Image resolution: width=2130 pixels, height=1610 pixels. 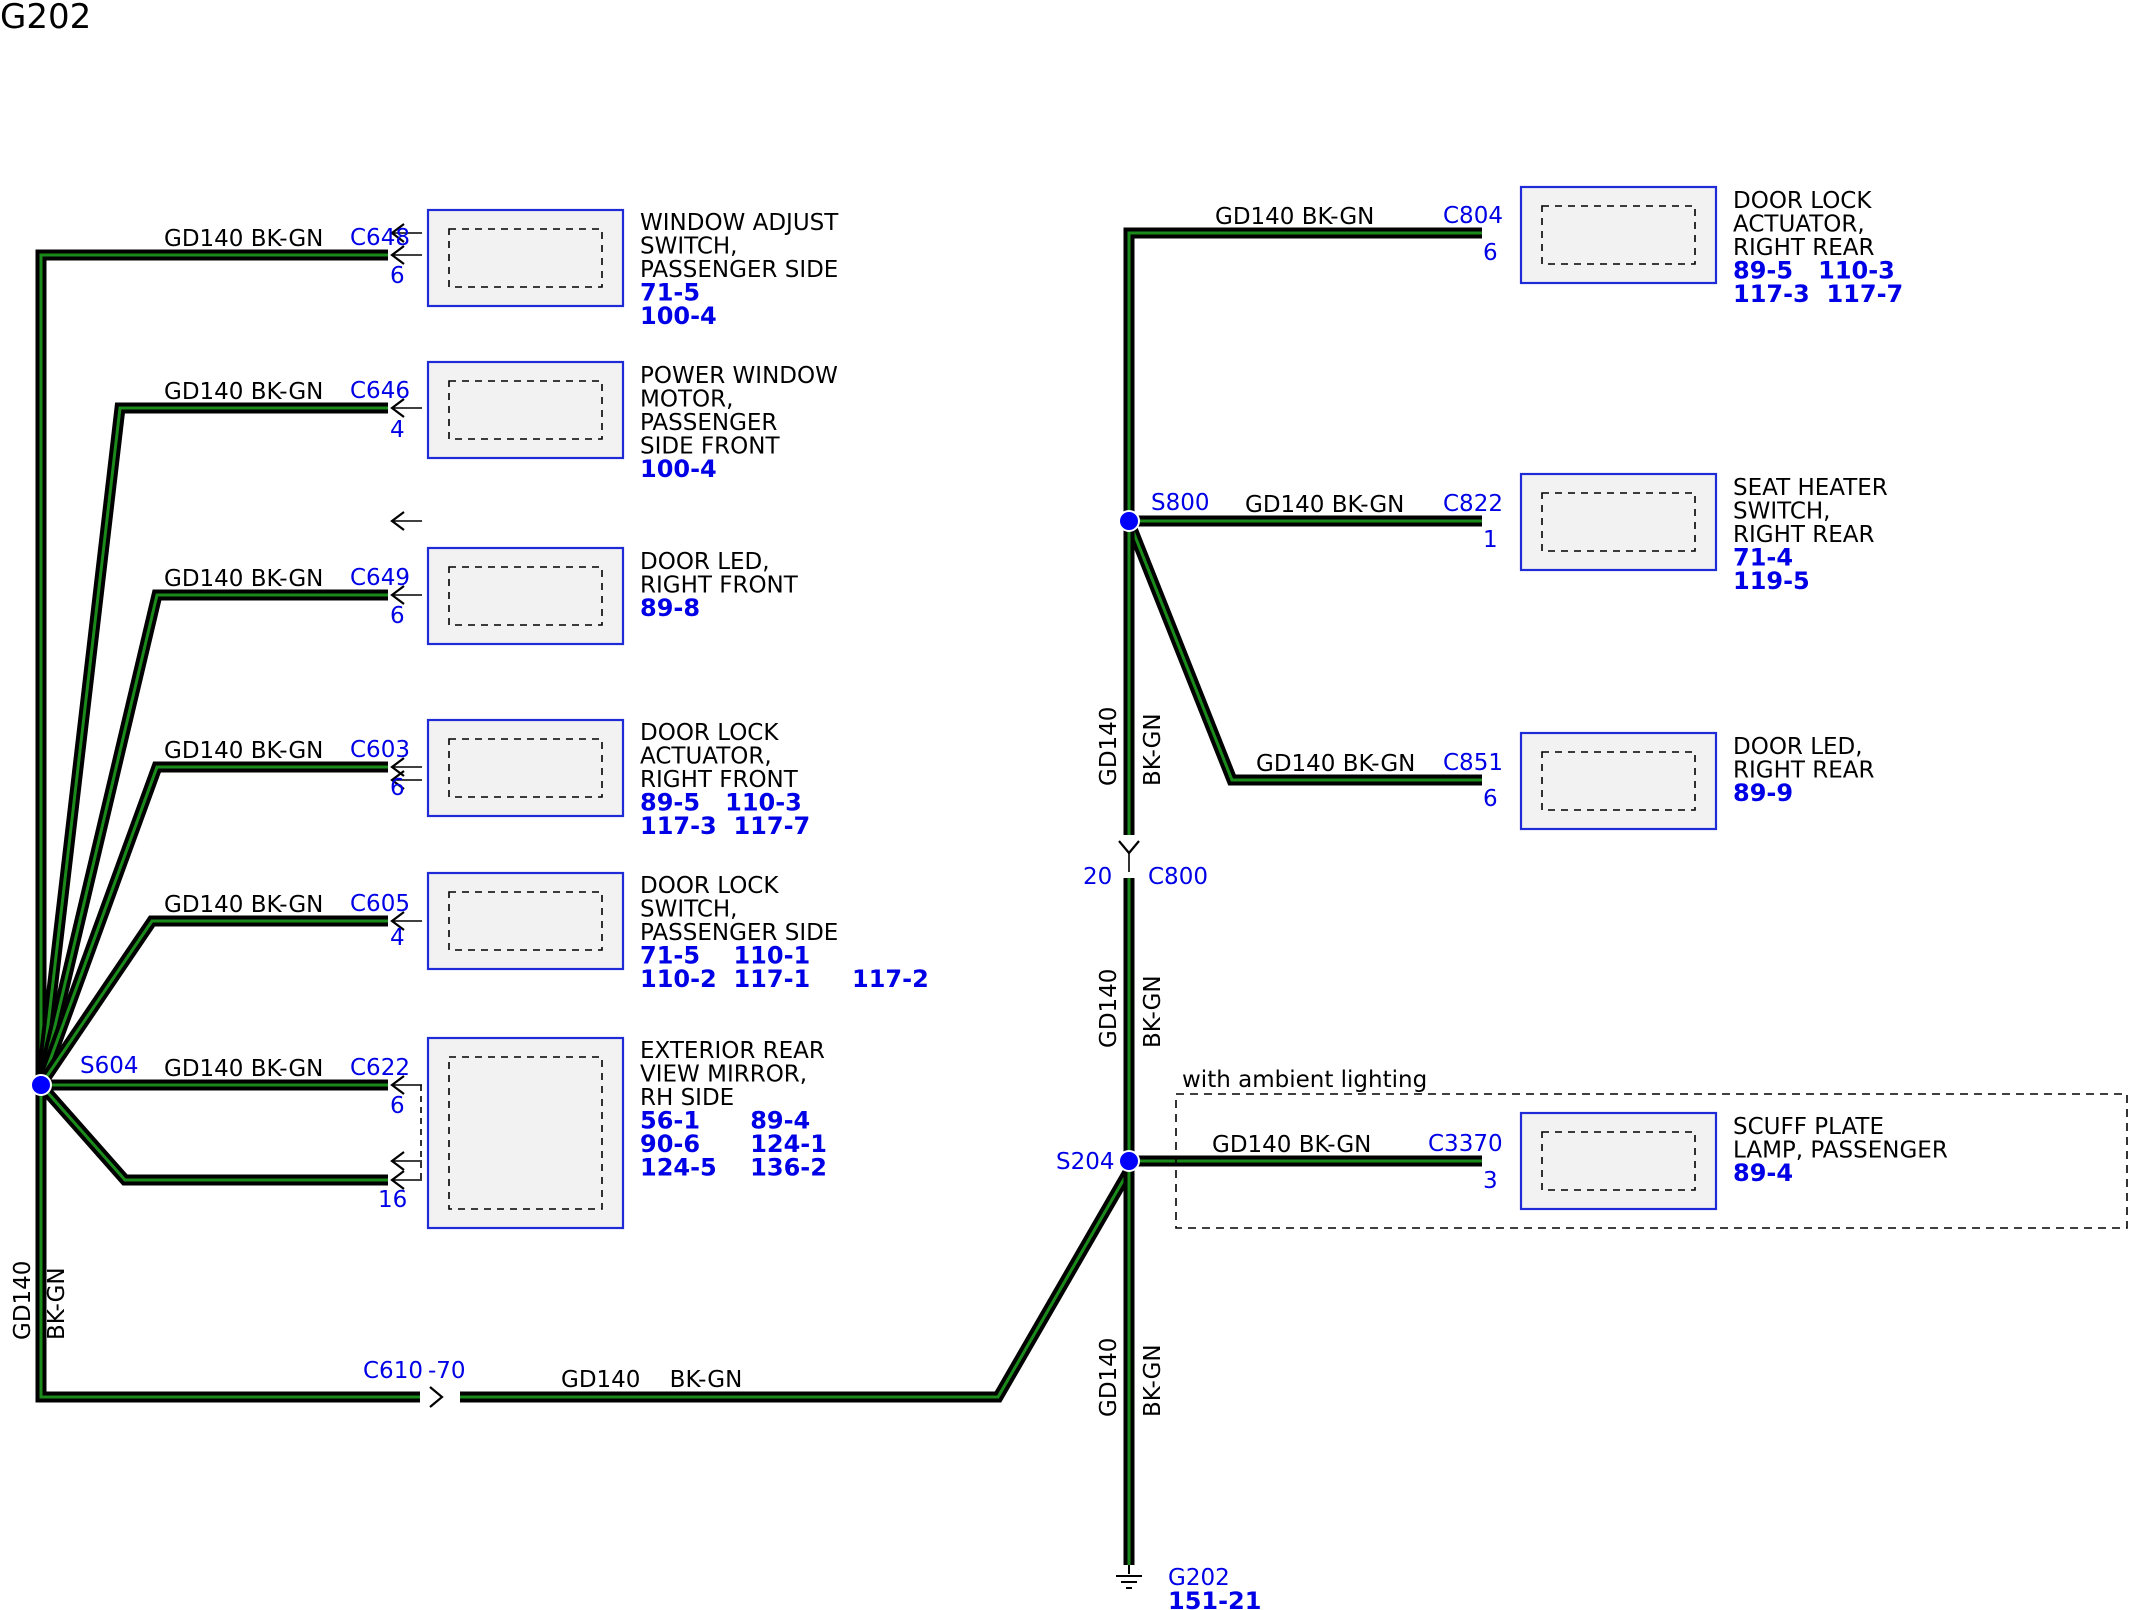 I want to click on pin-c646-1: 4, so click(x=397, y=430).